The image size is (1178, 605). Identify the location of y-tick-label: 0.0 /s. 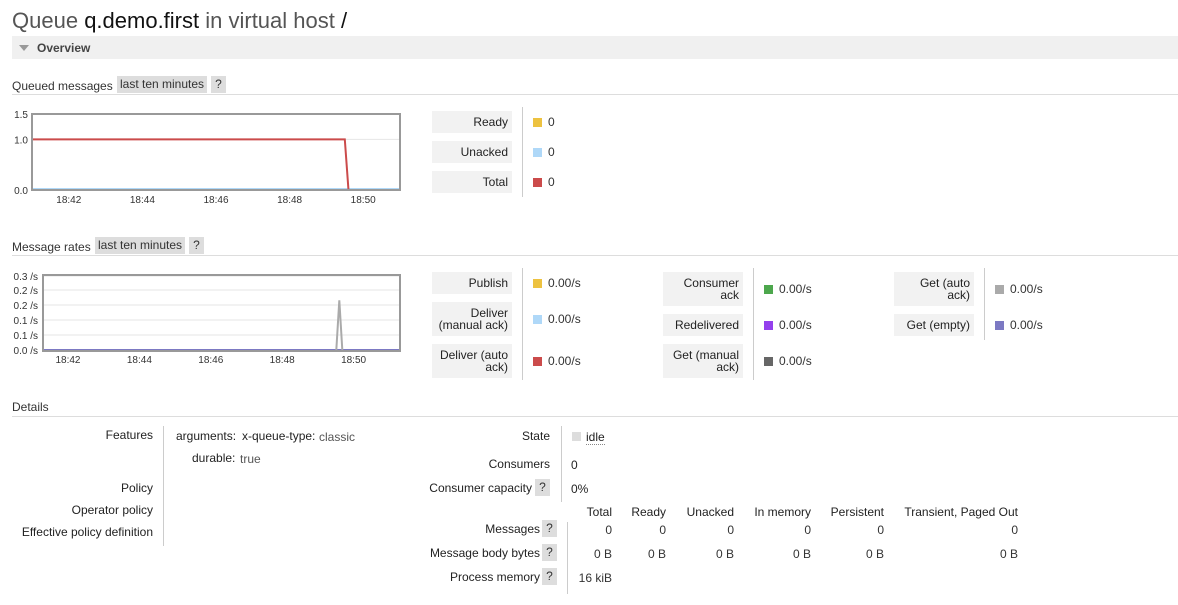
(26, 351).